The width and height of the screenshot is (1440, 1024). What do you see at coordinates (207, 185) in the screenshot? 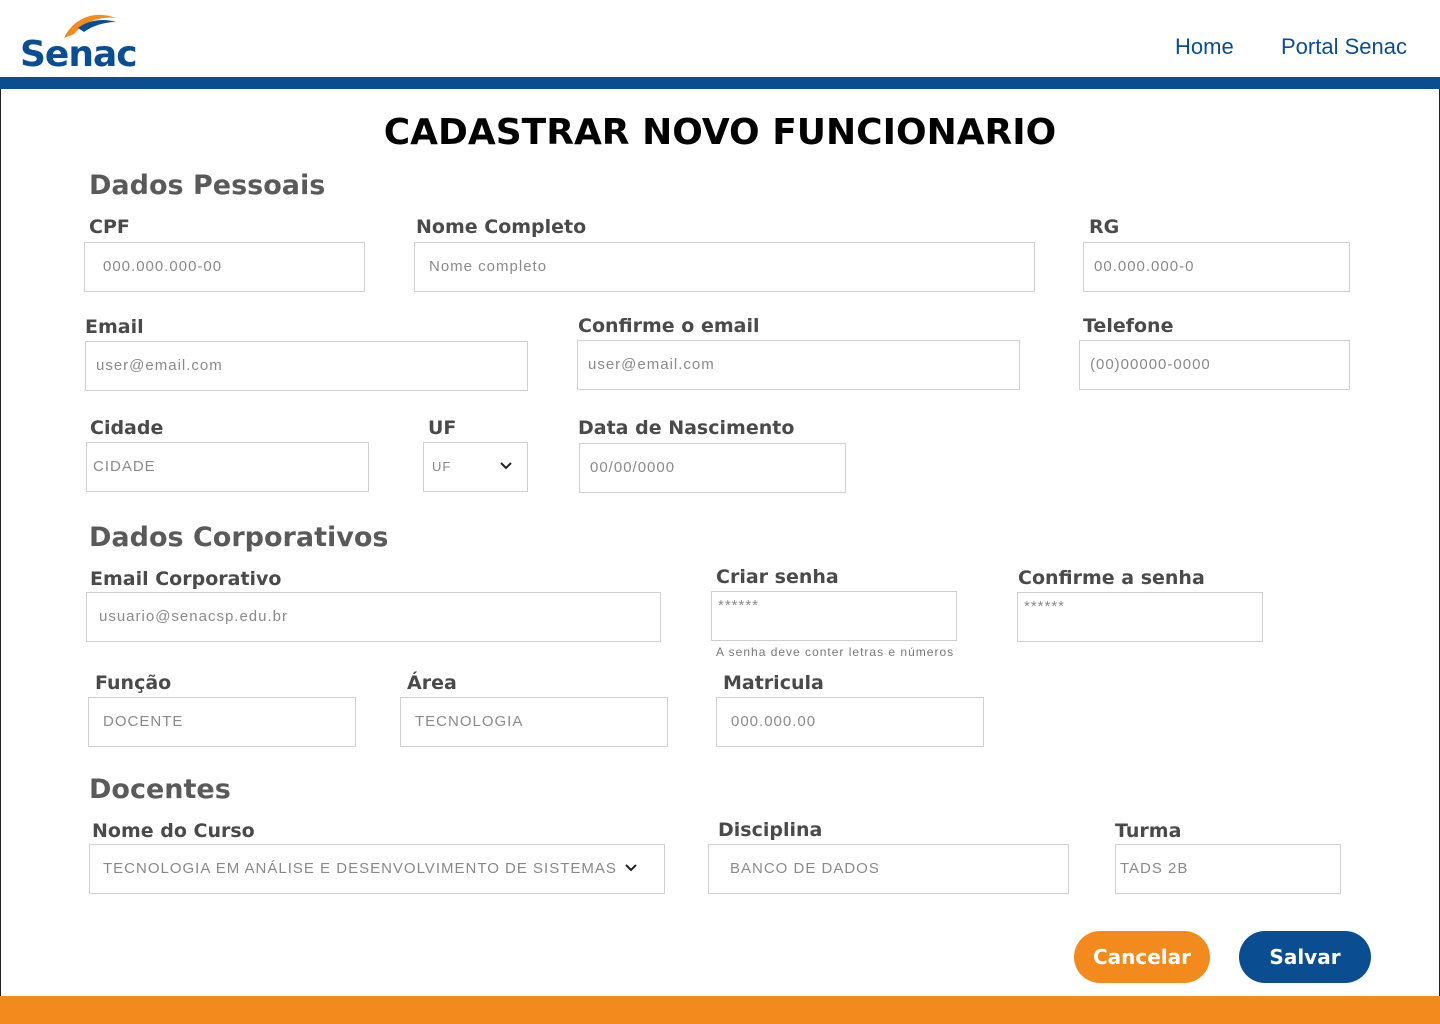
I see `section-dados-pessoais: Dados Pessoais` at bounding box center [207, 185].